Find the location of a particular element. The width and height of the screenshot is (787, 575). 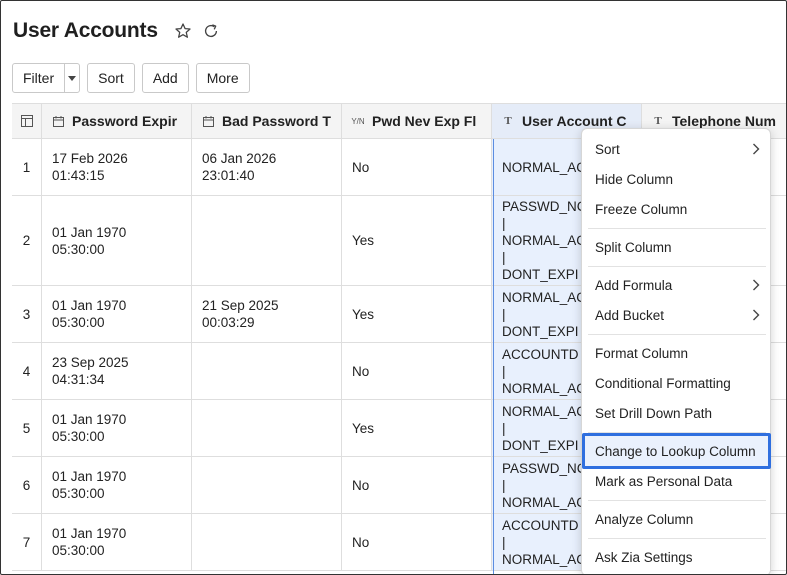

cell-line: 23 Sep 2025 is located at coordinates (90, 362).